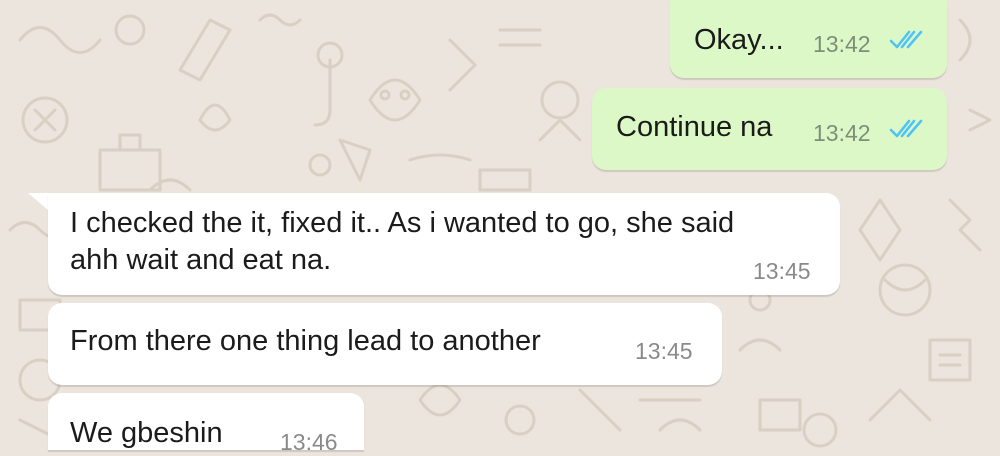  What do you see at coordinates (201, 260) in the screenshot?
I see `message-text-line: ahh wait and eat na.` at bounding box center [201, 260].